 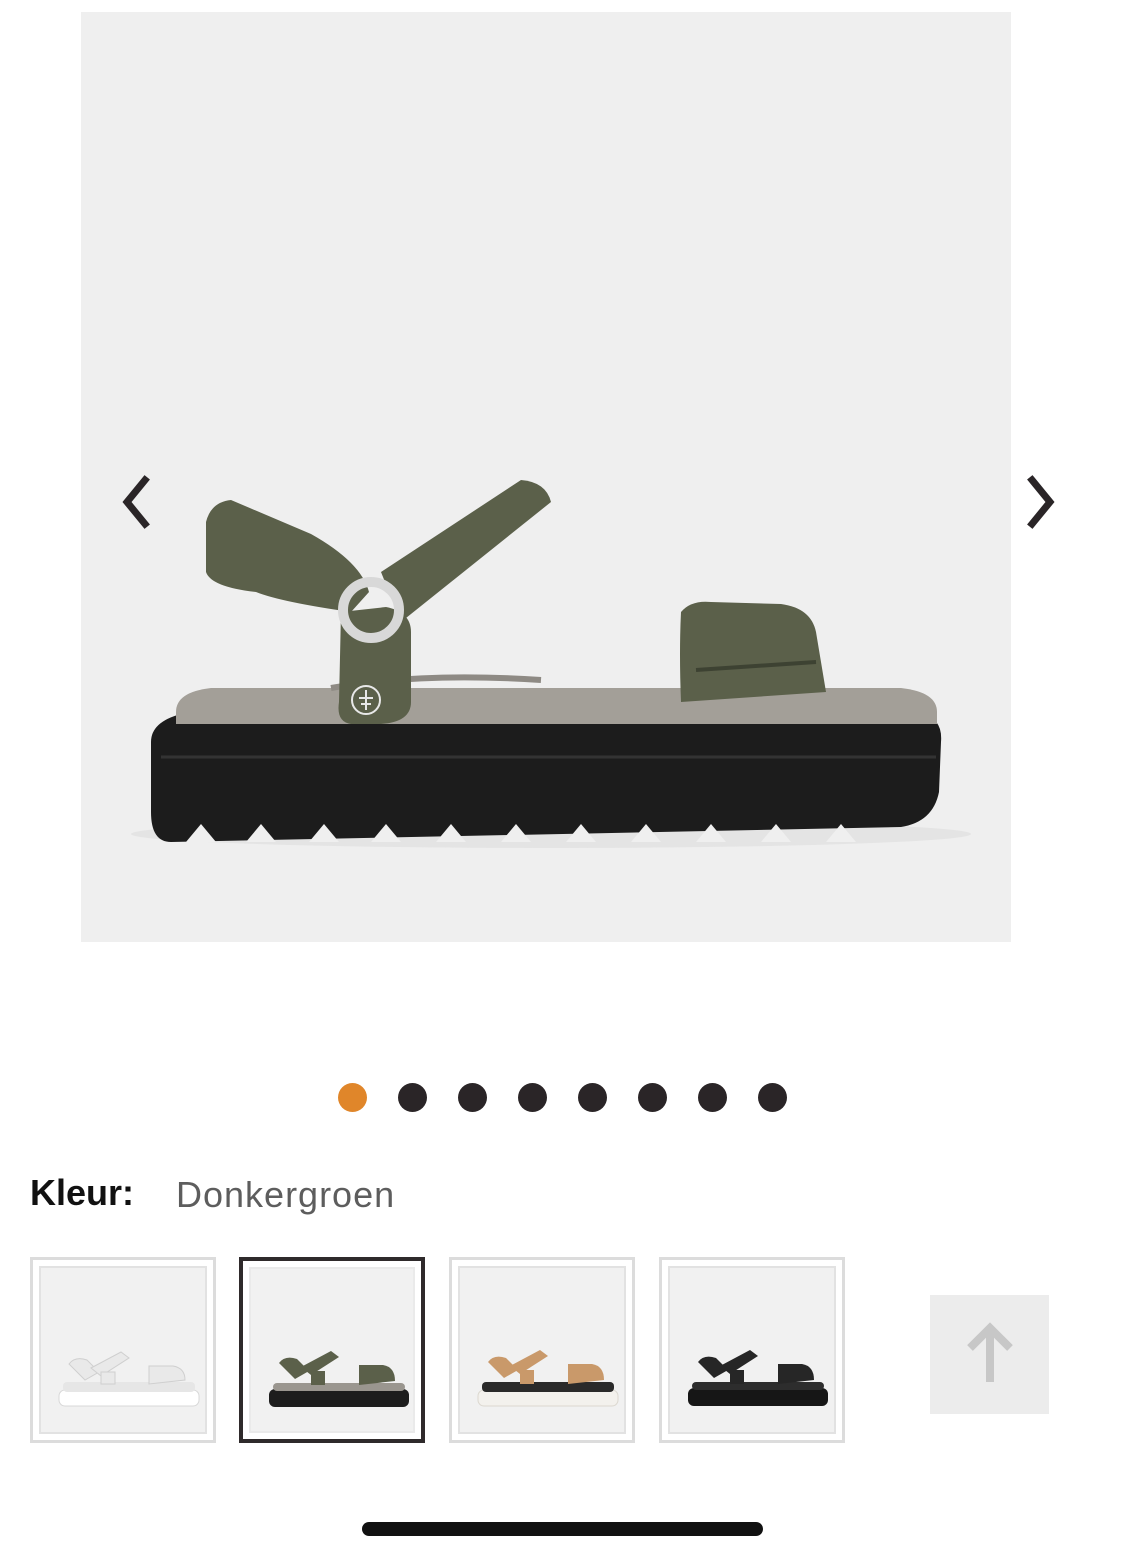 I want to click on image-pagination, so click(x=562, y=1098).